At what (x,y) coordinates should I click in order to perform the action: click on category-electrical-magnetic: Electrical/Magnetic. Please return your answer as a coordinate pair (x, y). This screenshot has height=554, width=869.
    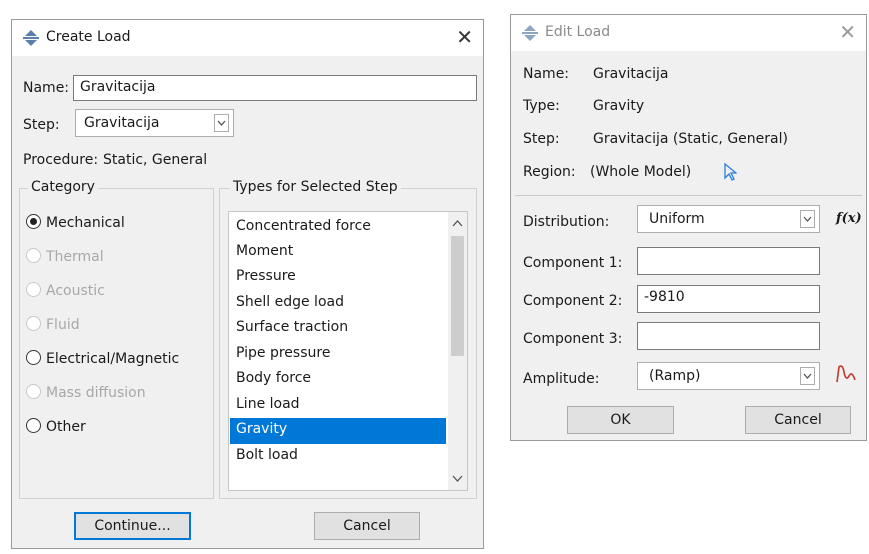
    Looking at the image, I should click on (102, 358).